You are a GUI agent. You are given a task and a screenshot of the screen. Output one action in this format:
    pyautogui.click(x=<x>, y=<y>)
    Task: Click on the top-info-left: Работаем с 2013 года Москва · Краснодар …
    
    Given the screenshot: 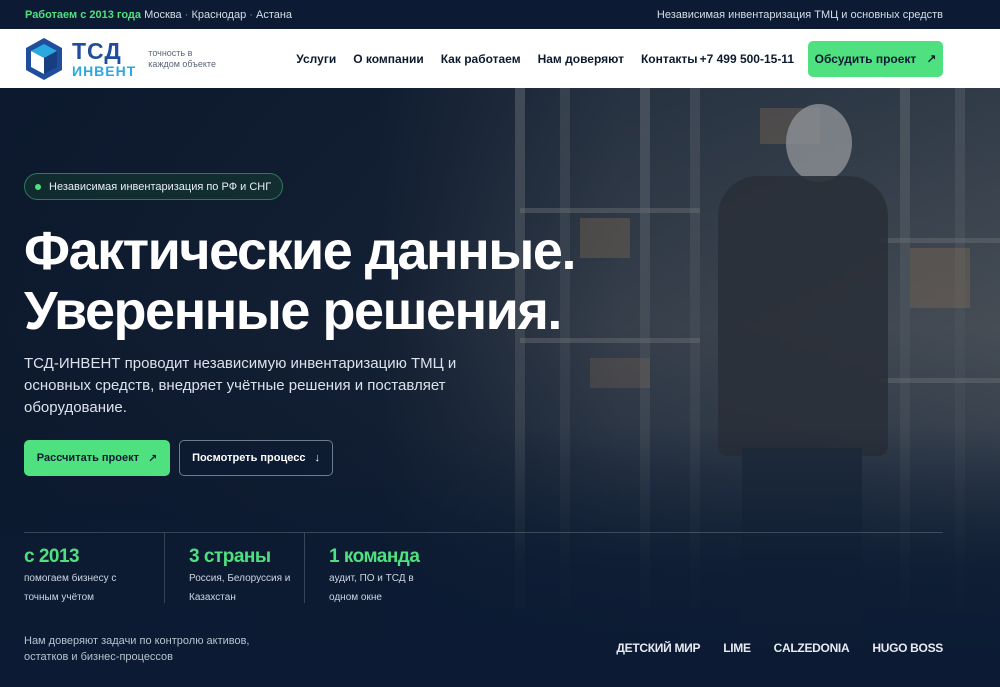 What is the action you would take?
    pyautogui.click(x=159, y=14)
    